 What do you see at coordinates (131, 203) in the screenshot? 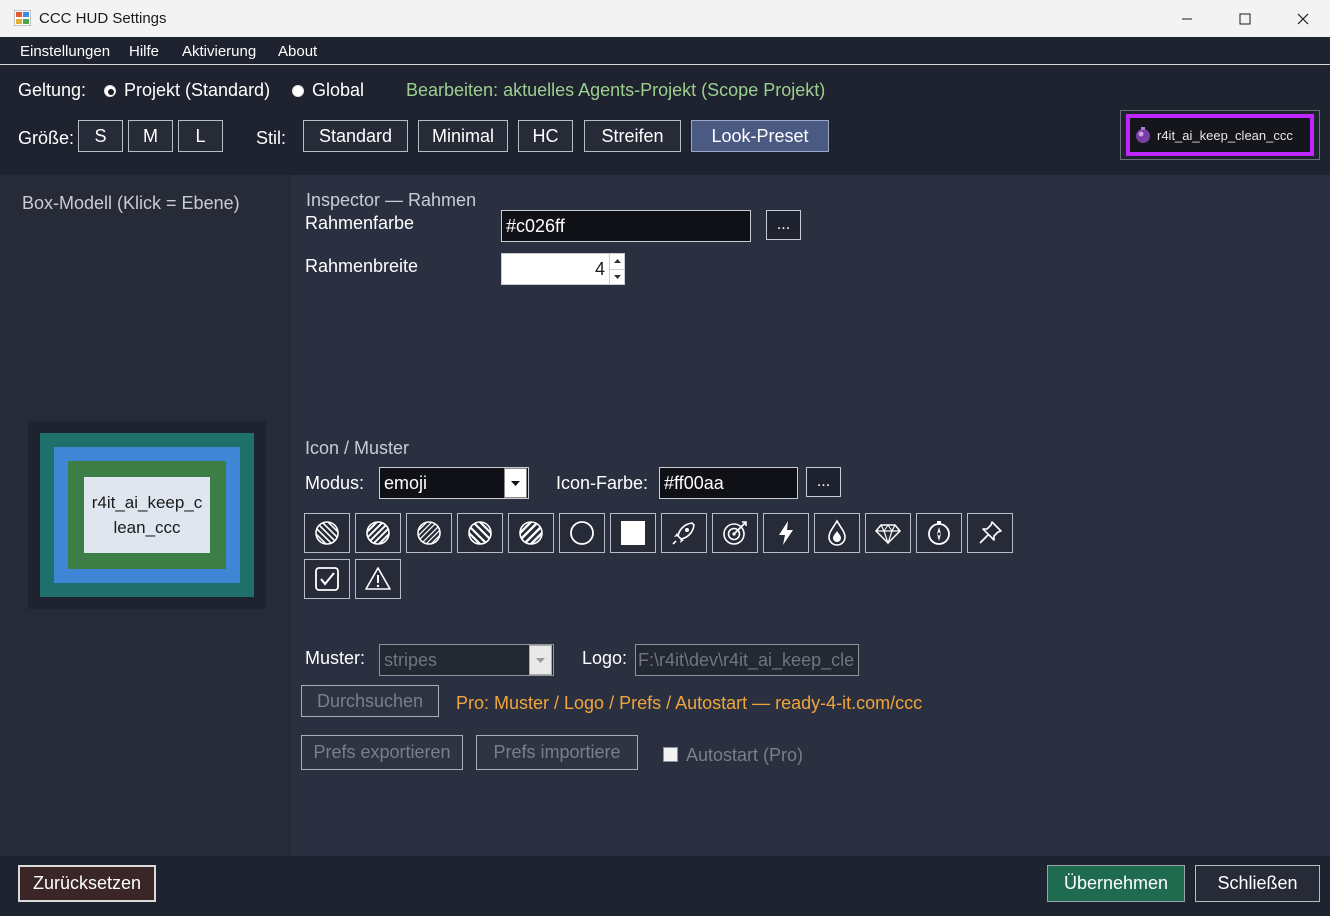
I see `box-model-title: Box-Modell (Klick = Ebene)` at bounding box center [131, 203].